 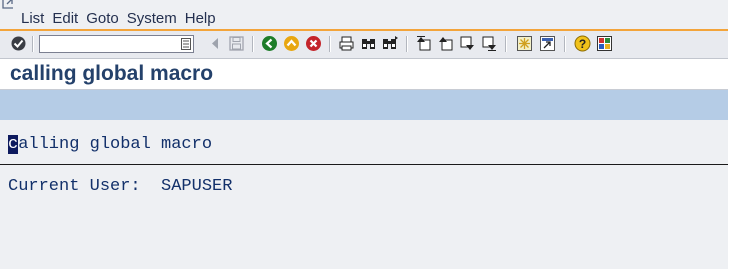 I want to click on list-line-current-user: Current User: SAPUSER, so click(x=120, y=186).